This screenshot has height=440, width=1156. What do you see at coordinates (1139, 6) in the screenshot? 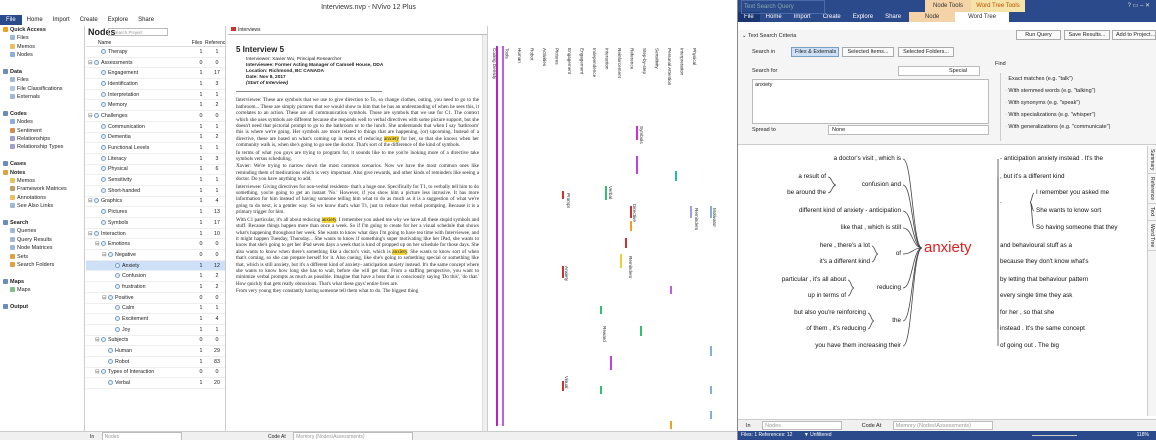
I see `window-controls-icon: ? ▭ – ✕` at bounding box center [1139, 6].